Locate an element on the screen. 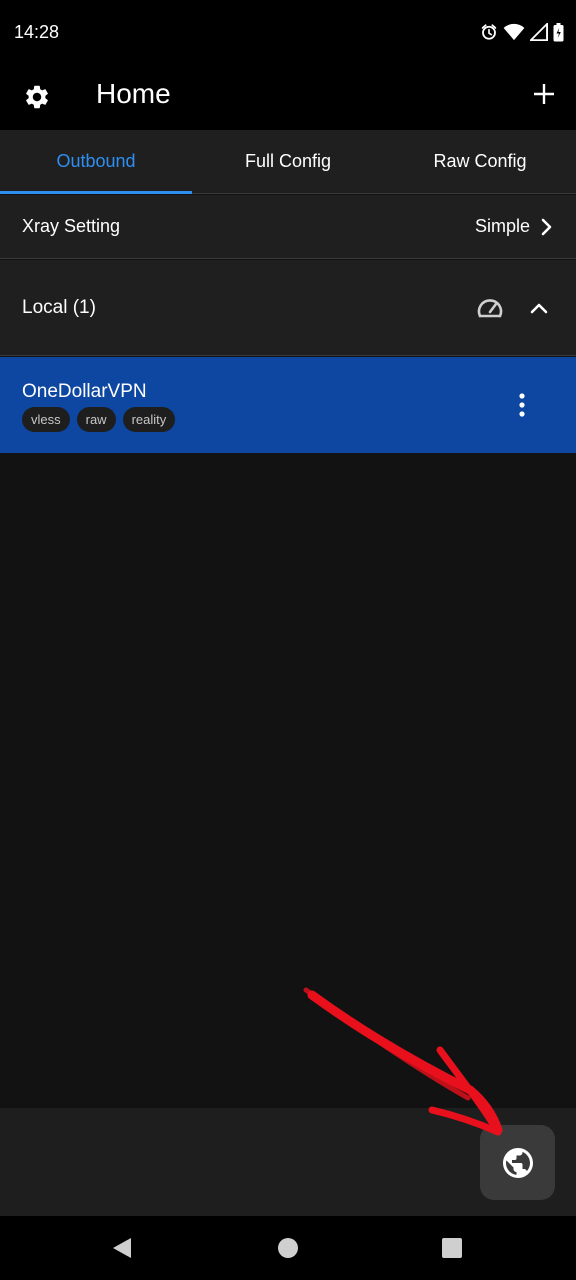  chevron-right-icon is located at coordinates (547, 227).